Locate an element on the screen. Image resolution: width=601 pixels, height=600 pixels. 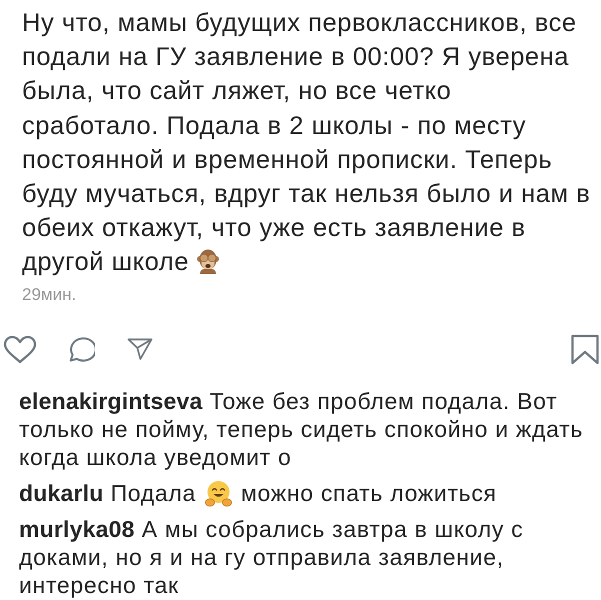
heart-icon is located at coordinates (20, 349).